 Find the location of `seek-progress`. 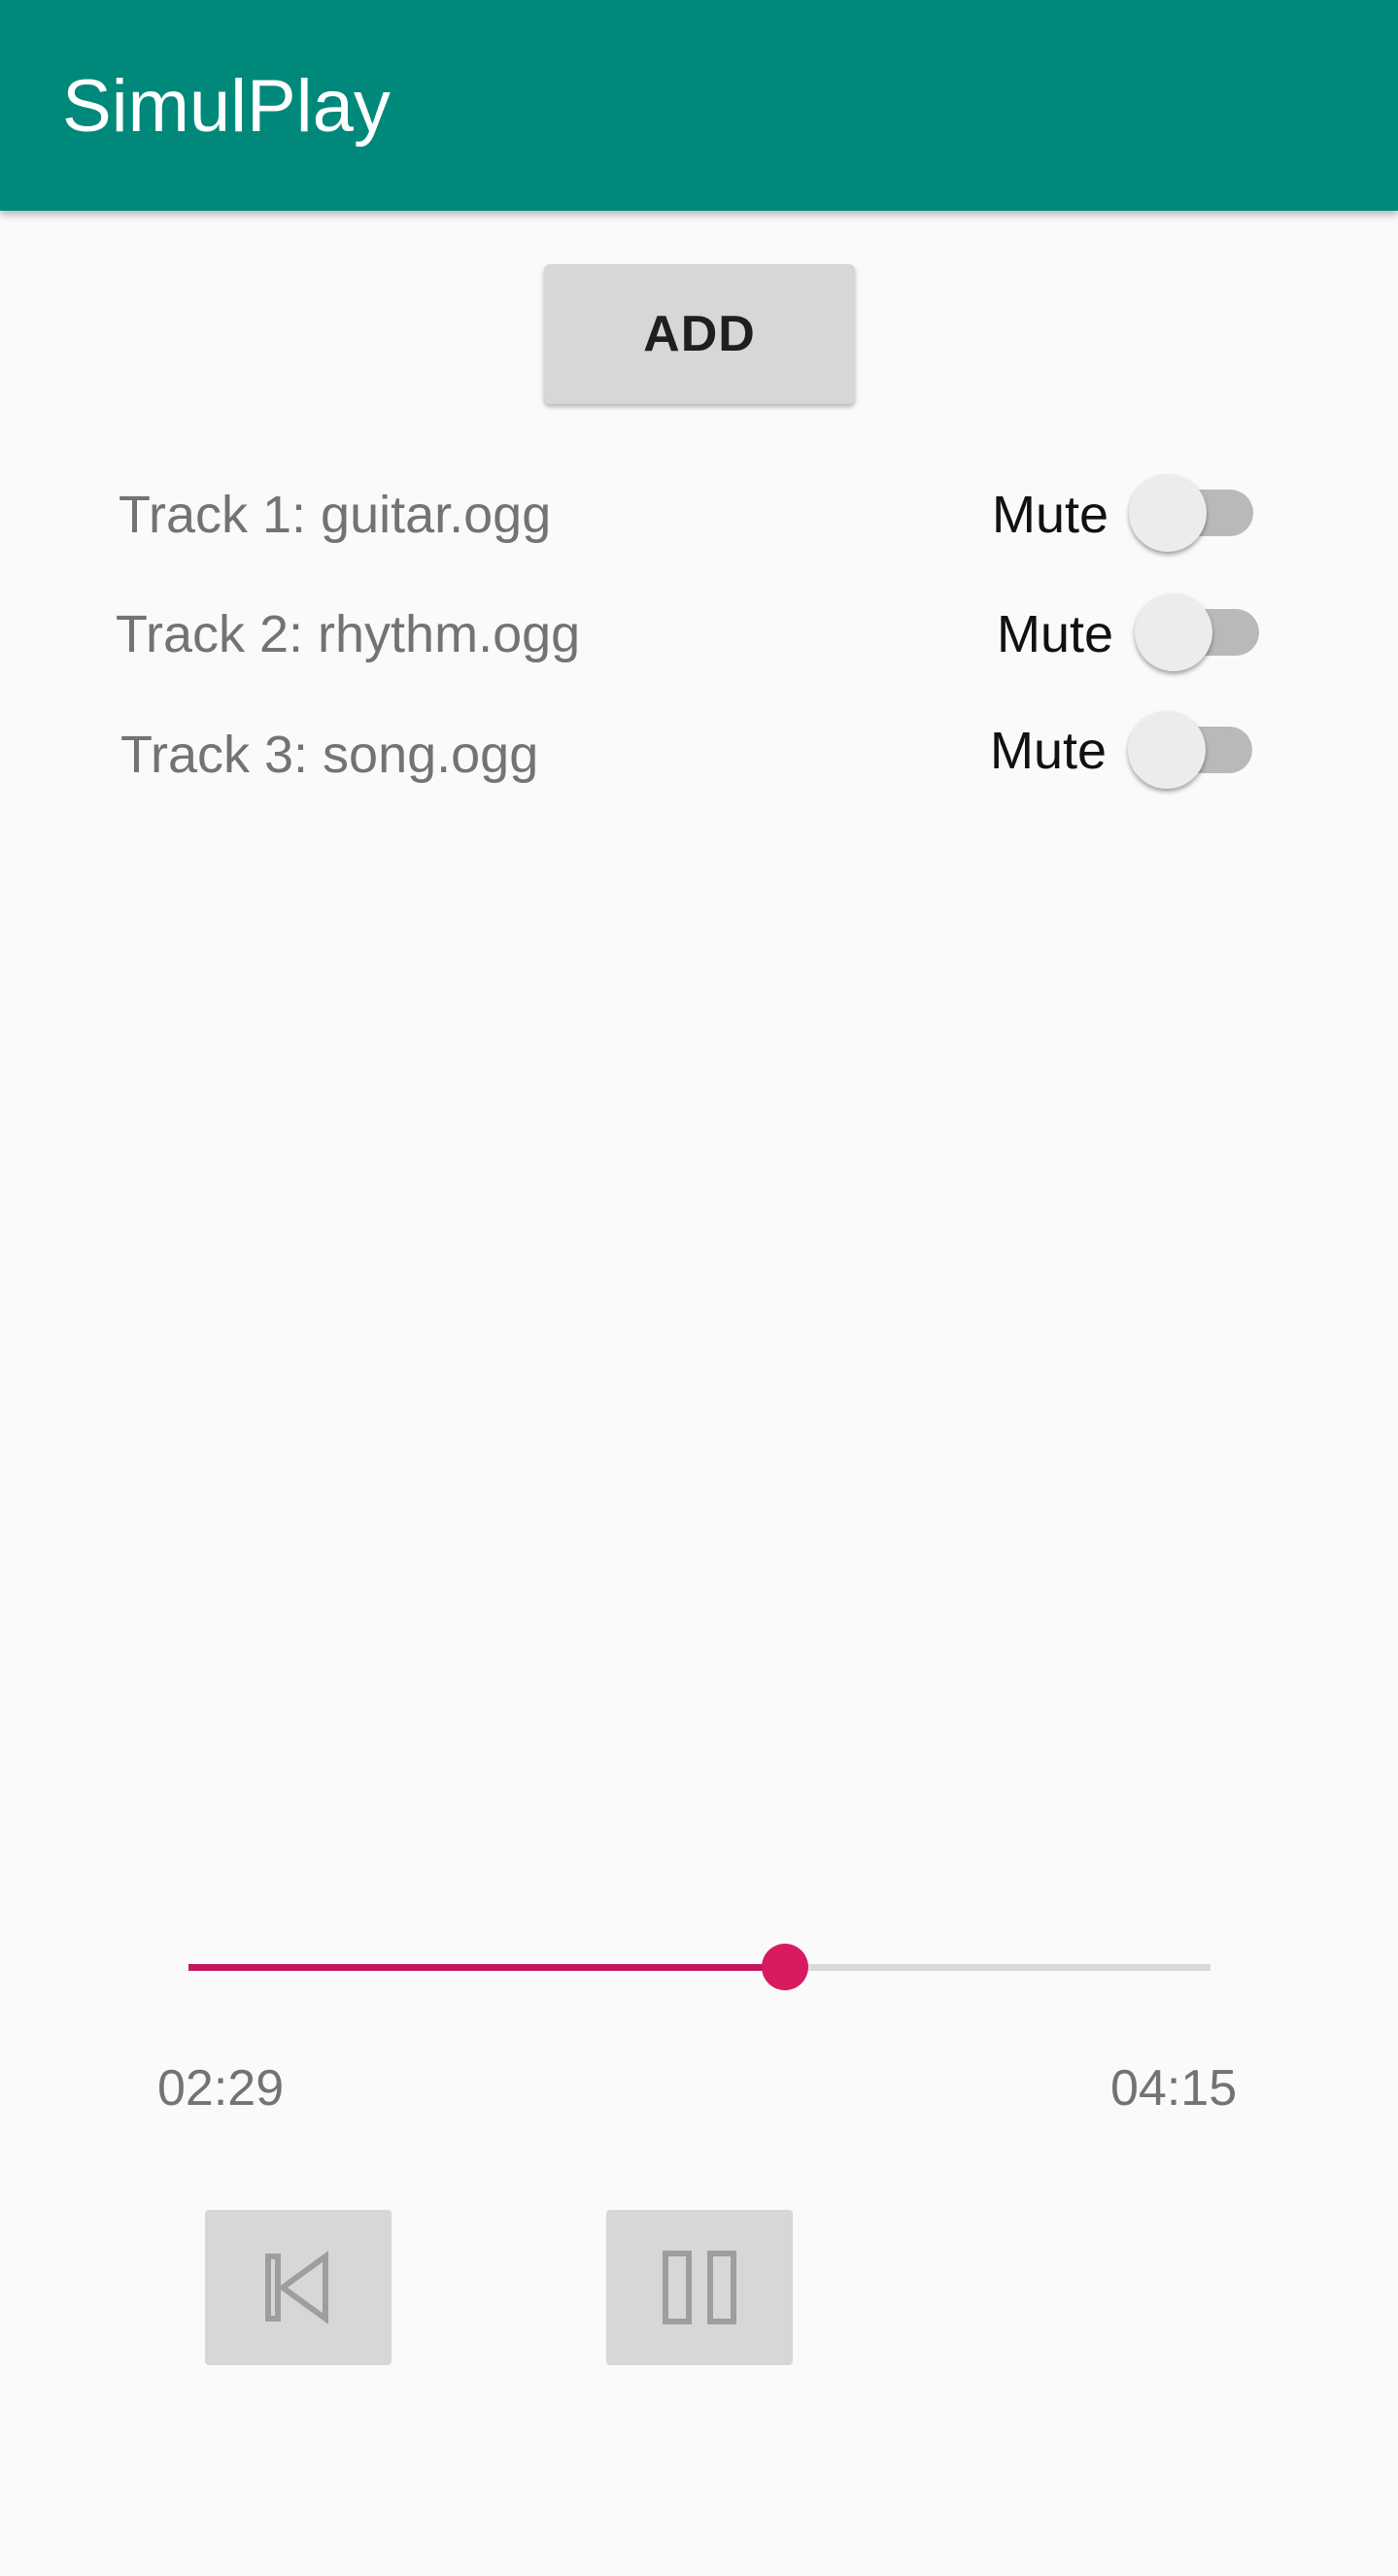

seek-progress is located at coordinates (487, 1967).